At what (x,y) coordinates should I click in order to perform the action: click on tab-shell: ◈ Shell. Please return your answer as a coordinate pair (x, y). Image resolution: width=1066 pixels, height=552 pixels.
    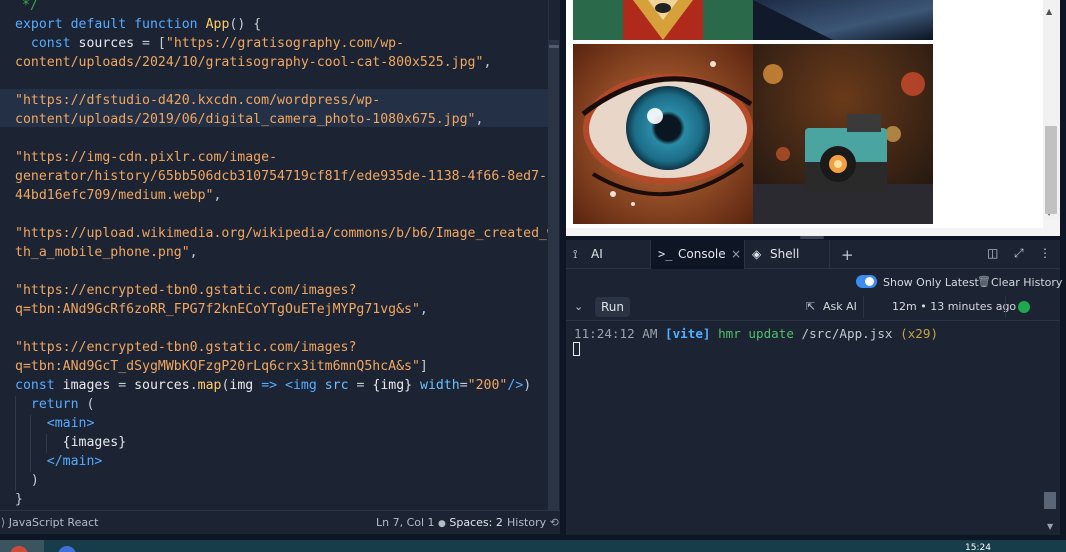
    Looking at the image, I should click on (787, 254).